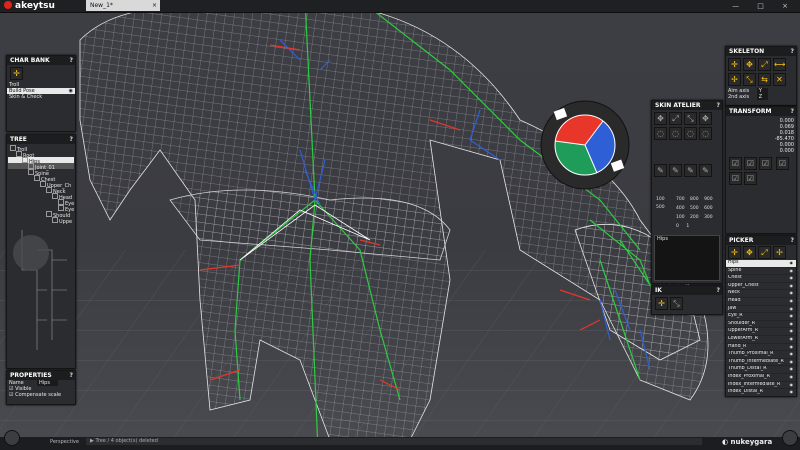 The height and width of the screenshot is (450, 800). Describe the element at coordinates (708, 199) in the screenshot. I see `weight-value: 900` at that location.